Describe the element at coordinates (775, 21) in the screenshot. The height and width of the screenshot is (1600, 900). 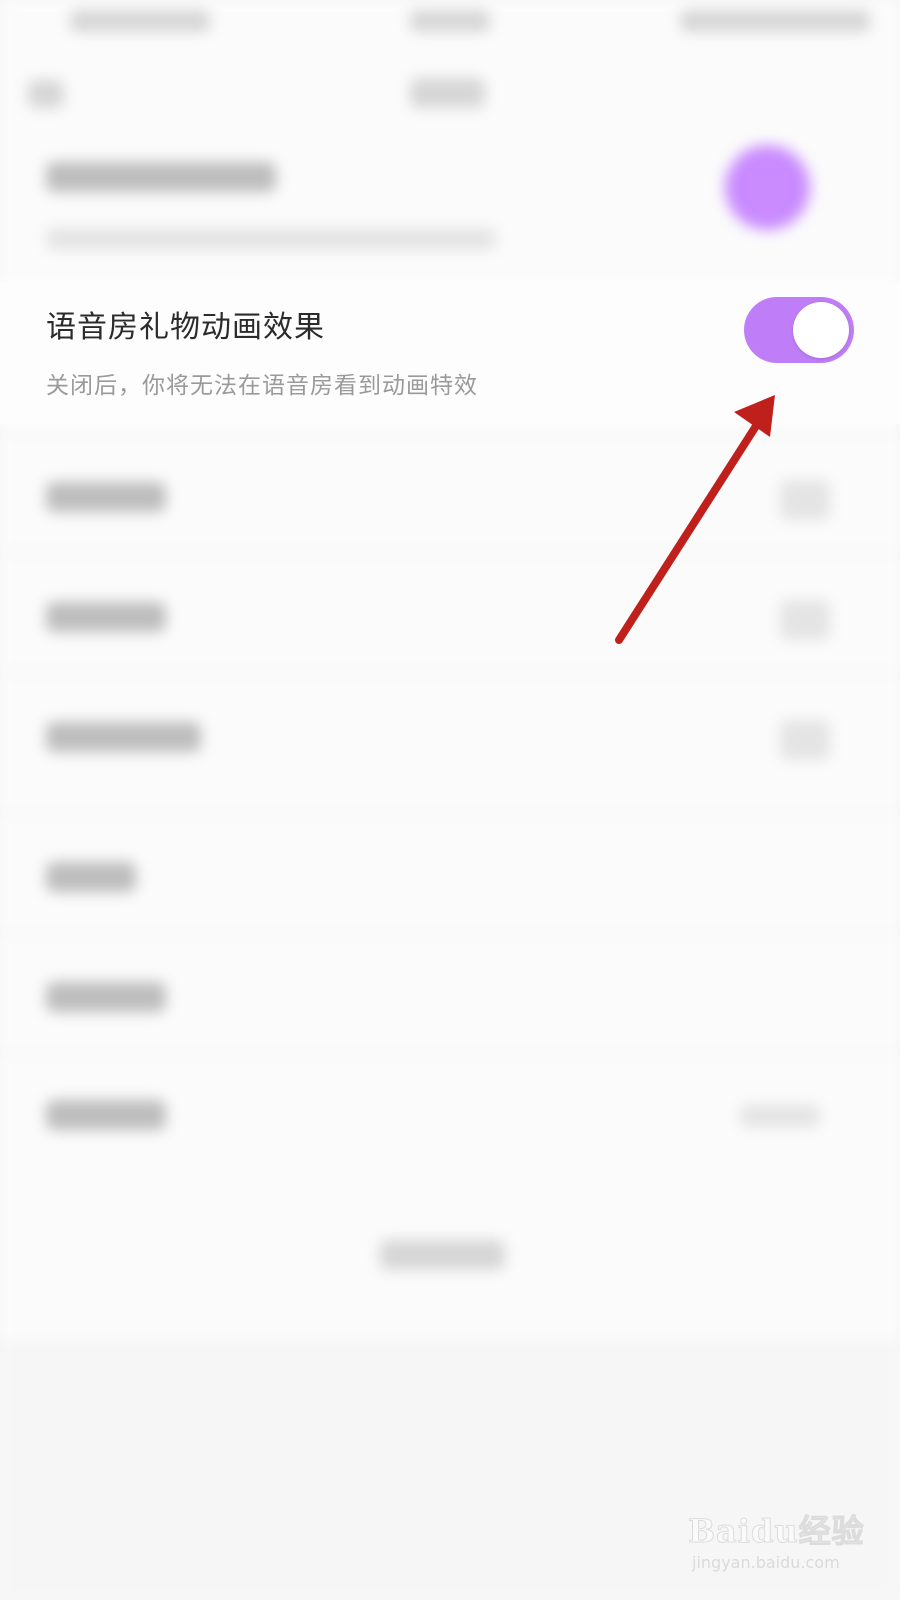
I see `status-bar-right` at that location.